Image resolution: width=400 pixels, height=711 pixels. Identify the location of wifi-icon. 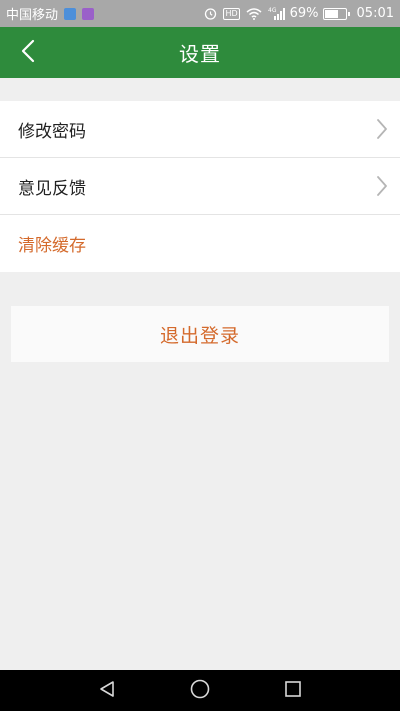
(254, 13).